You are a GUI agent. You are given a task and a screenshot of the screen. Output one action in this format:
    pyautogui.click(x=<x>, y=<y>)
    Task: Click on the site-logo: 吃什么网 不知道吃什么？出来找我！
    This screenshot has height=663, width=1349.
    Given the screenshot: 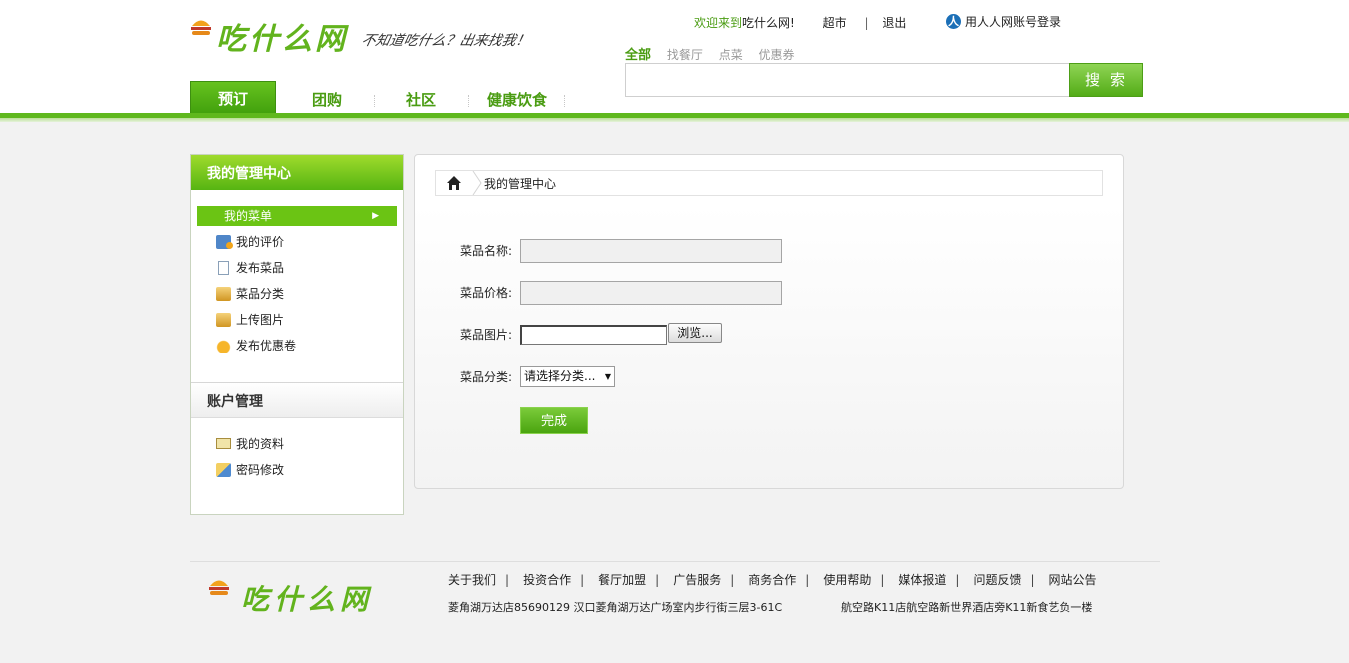 What is the action you would take?
    pyautogui.click(x=361, y=34)
    